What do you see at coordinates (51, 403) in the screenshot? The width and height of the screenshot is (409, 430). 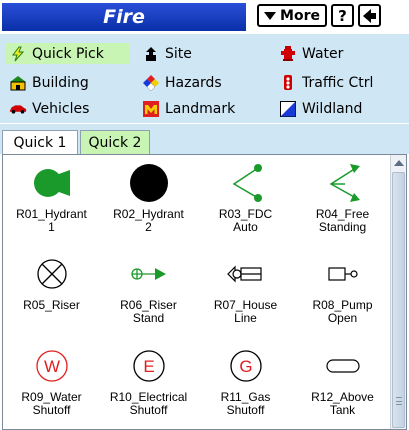 I see `symbol-label: R09_Water Shutoff` at bounding box center [51, 403].